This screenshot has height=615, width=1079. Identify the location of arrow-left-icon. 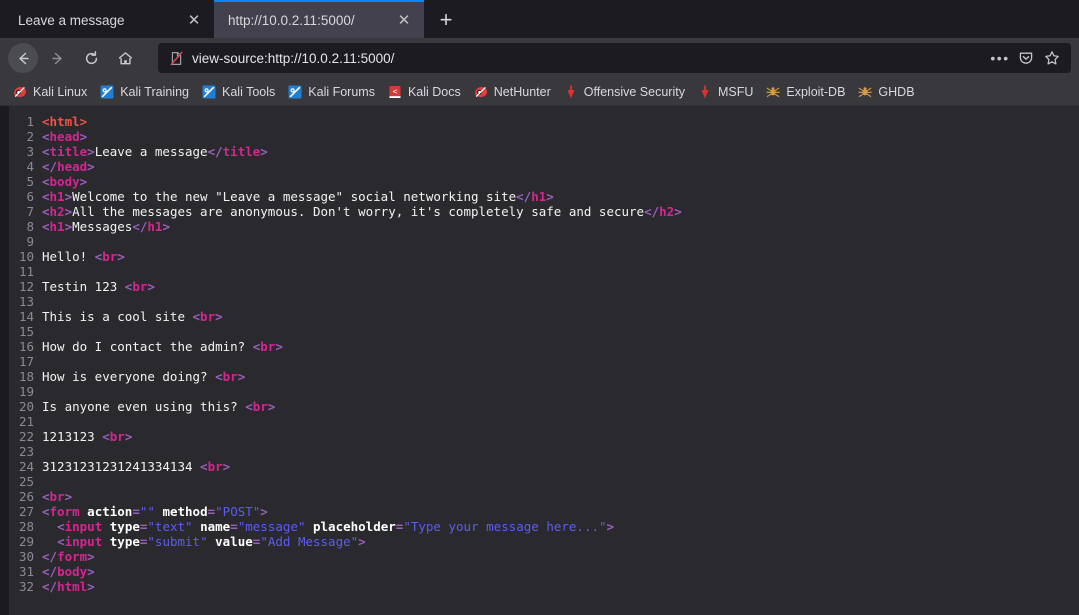
(23, 58).